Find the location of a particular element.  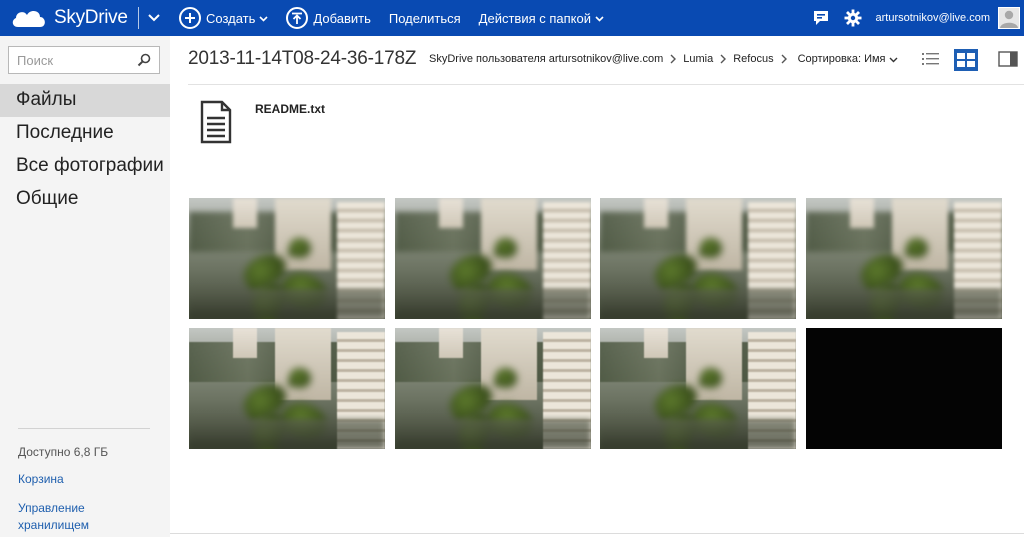

search-input is located at coordinates (77, 60).